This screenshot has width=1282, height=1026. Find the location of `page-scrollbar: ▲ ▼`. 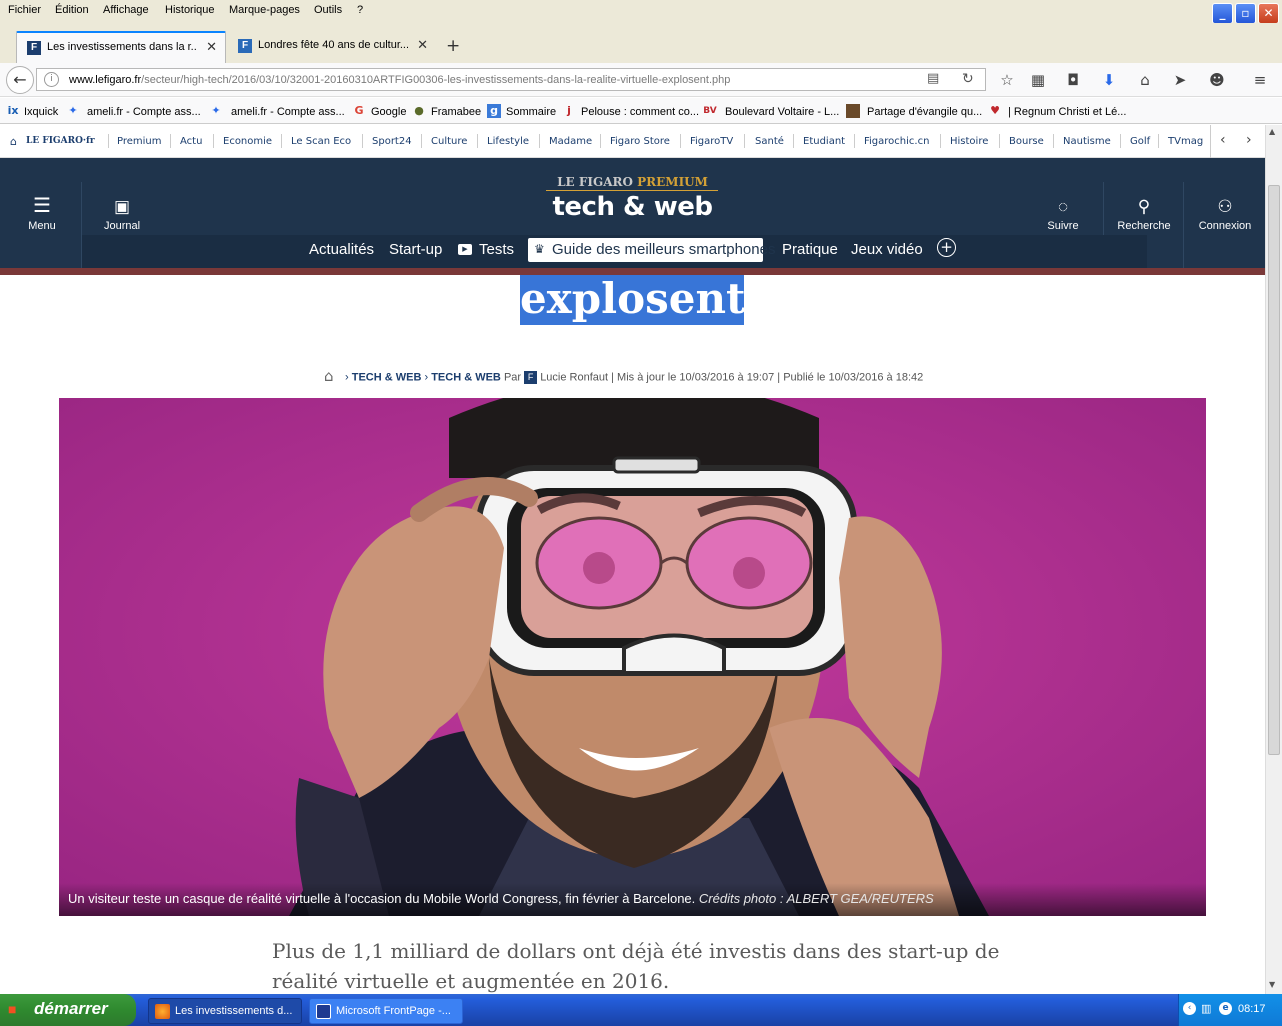

page-scrollbar: ▲ ▼ is located at coordinates (1273, 559).